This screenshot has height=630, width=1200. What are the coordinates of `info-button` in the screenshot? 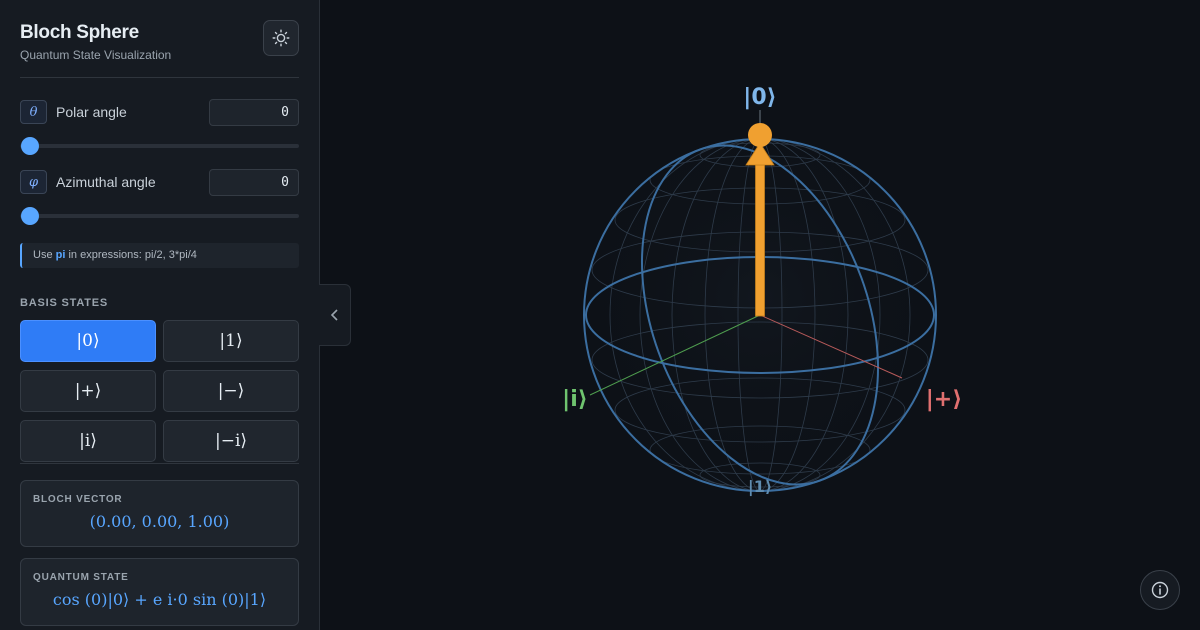 It's located at (1160, 590).